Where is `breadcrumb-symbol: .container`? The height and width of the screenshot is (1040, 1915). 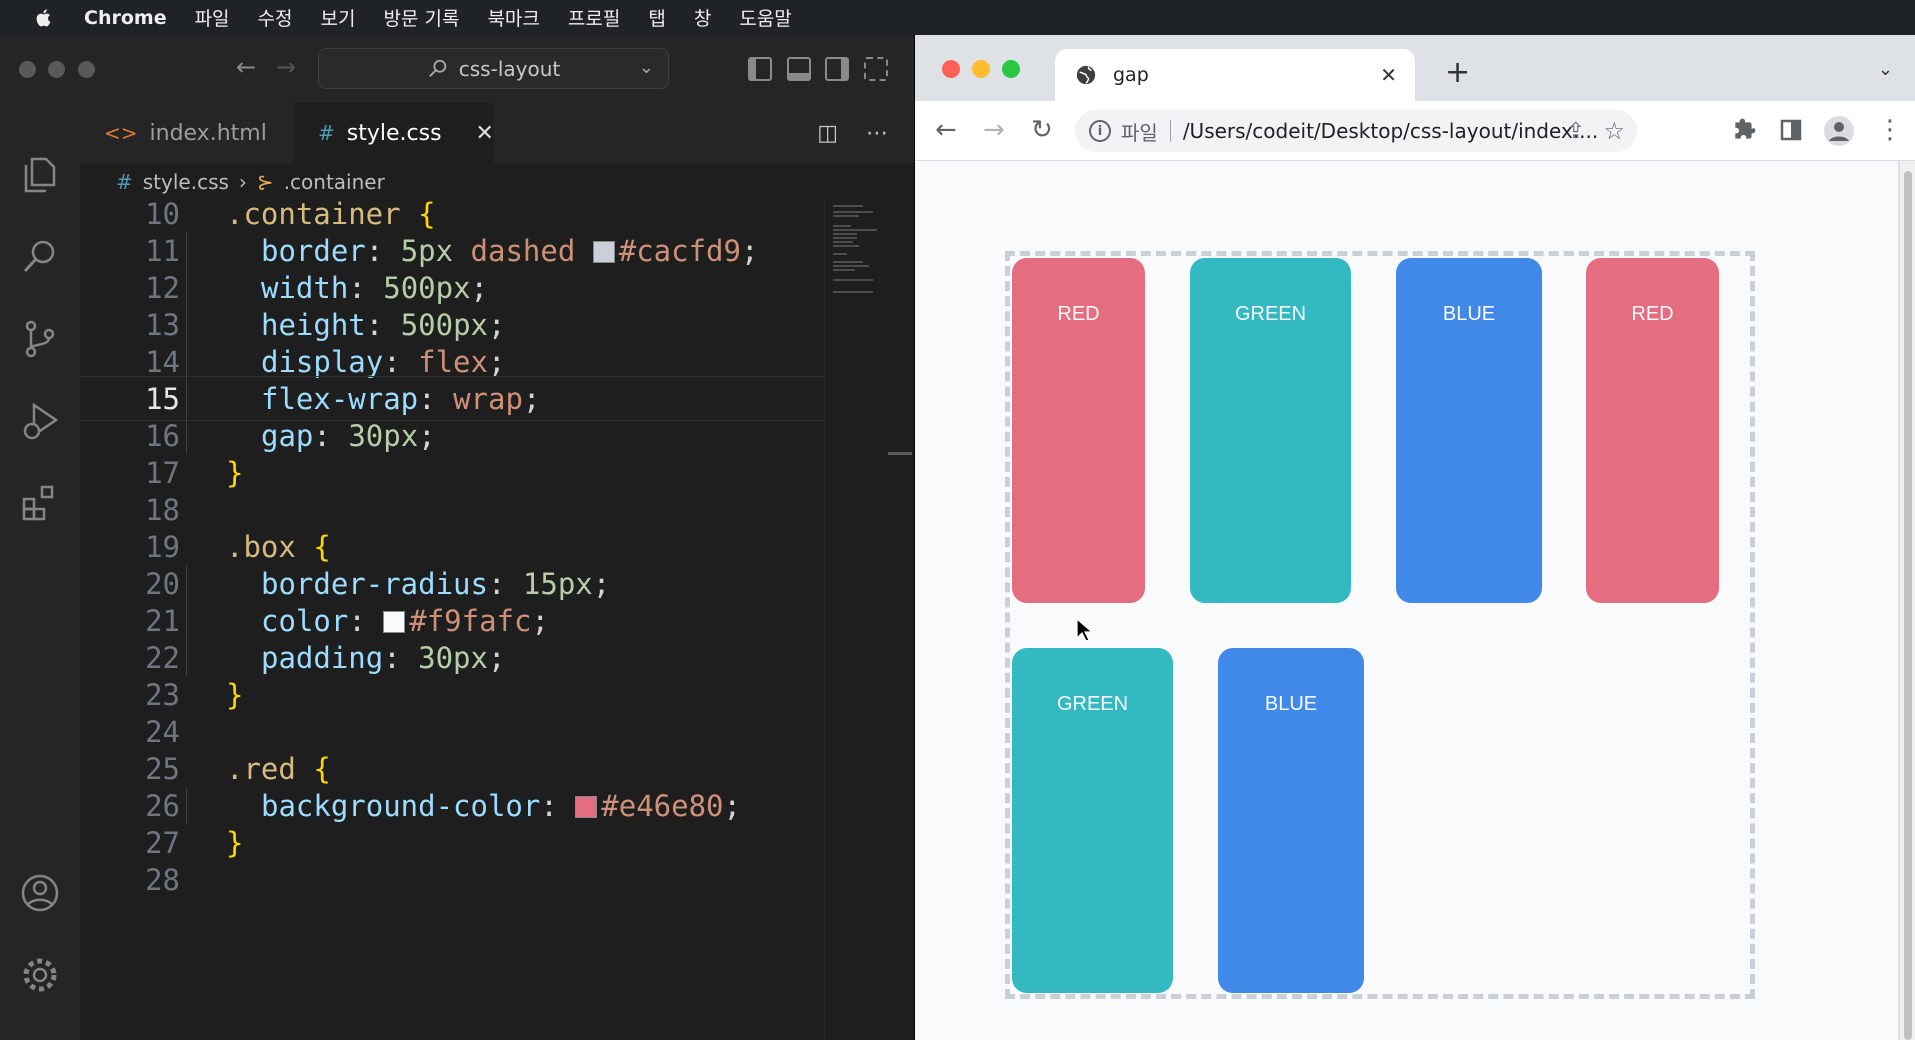 breadcrumb-symbol: .container is located at coordinates (334, 182).